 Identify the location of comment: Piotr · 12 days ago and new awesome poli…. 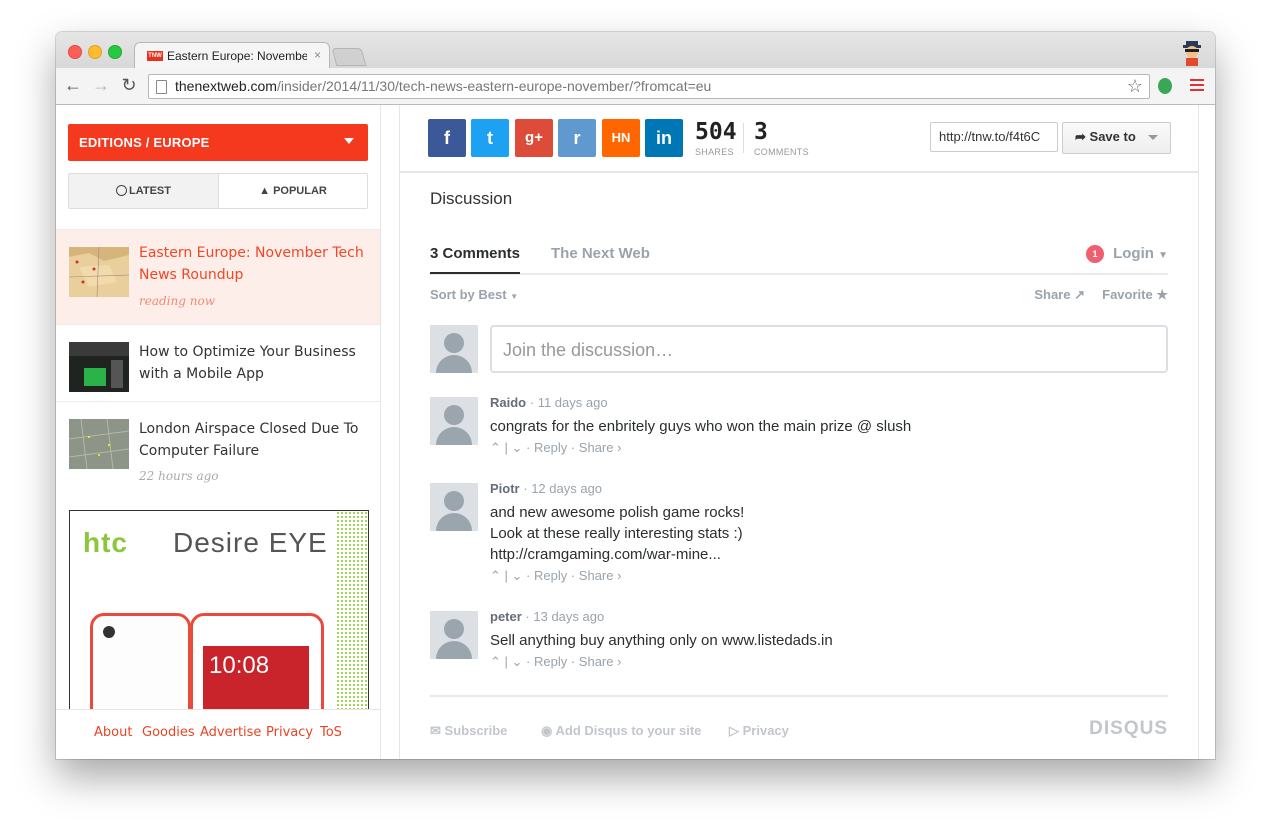
(829, 532).